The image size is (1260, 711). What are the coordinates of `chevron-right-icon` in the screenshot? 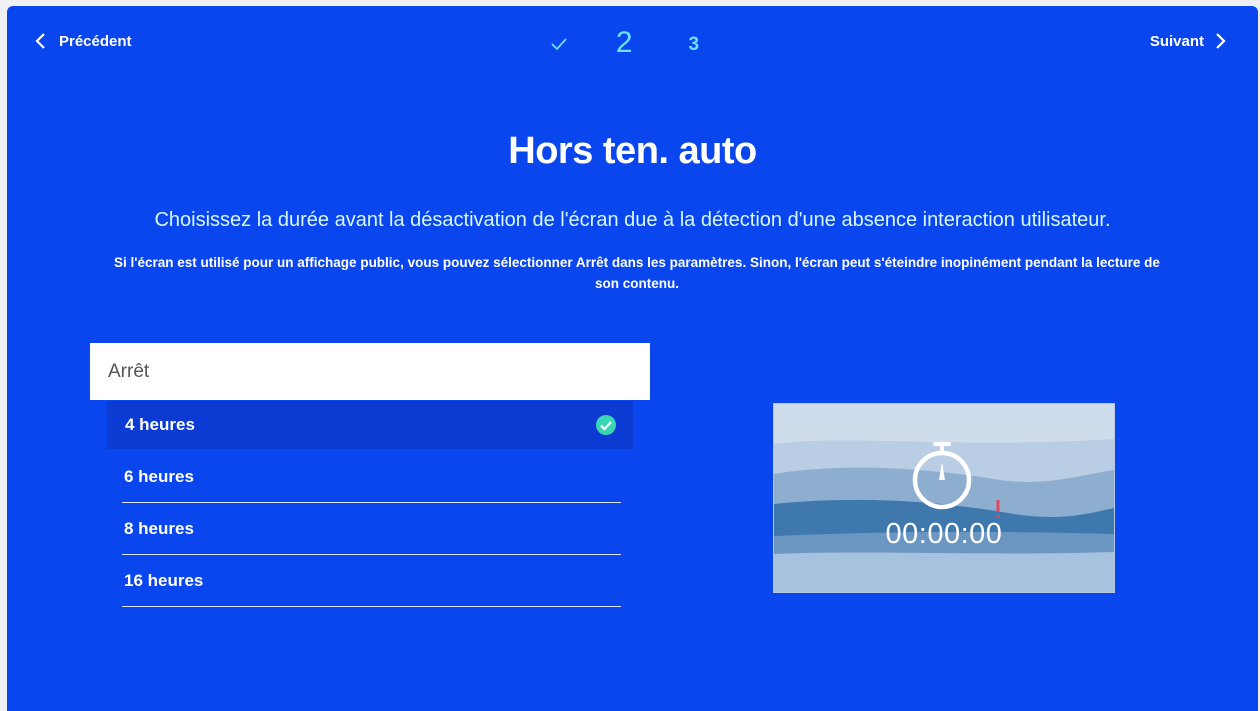 It's located at (1221, 41).